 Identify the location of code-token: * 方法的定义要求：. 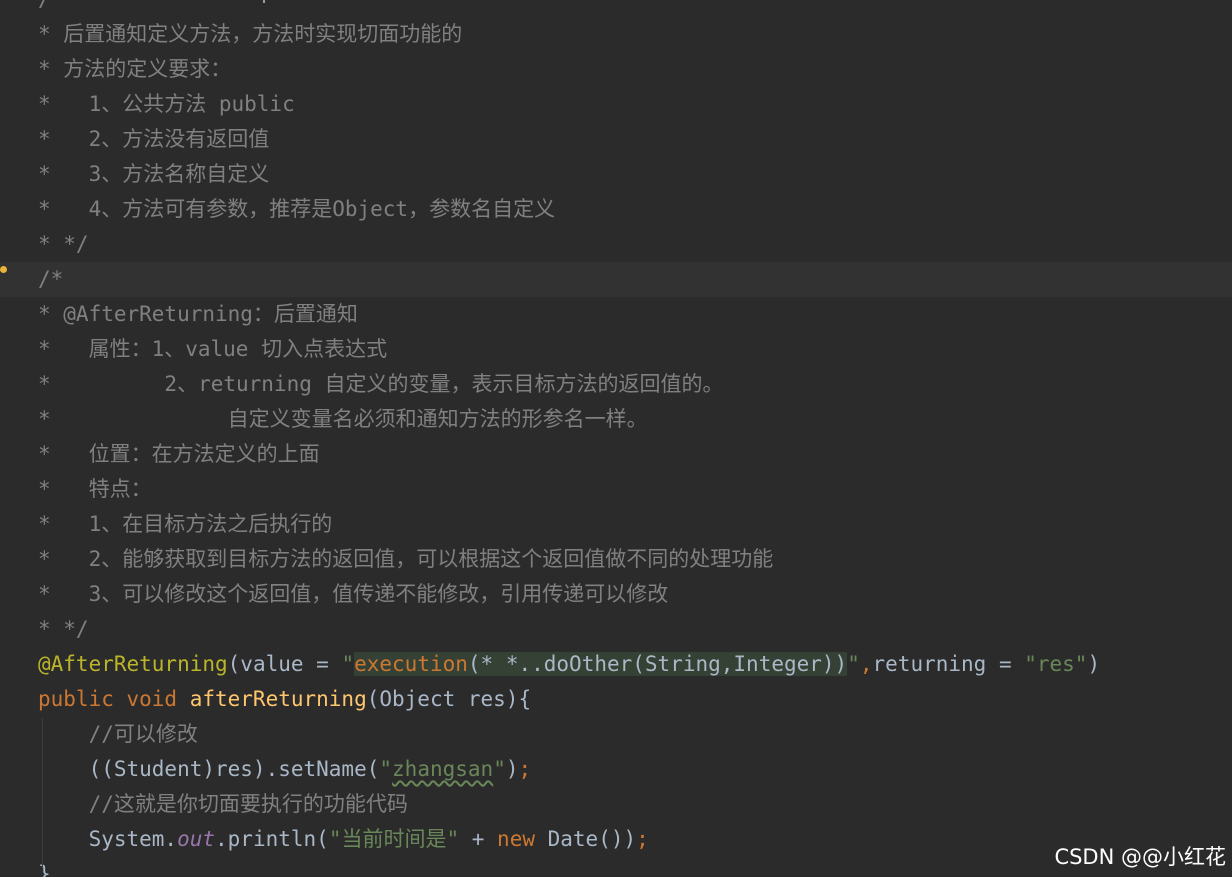
(135, 69).